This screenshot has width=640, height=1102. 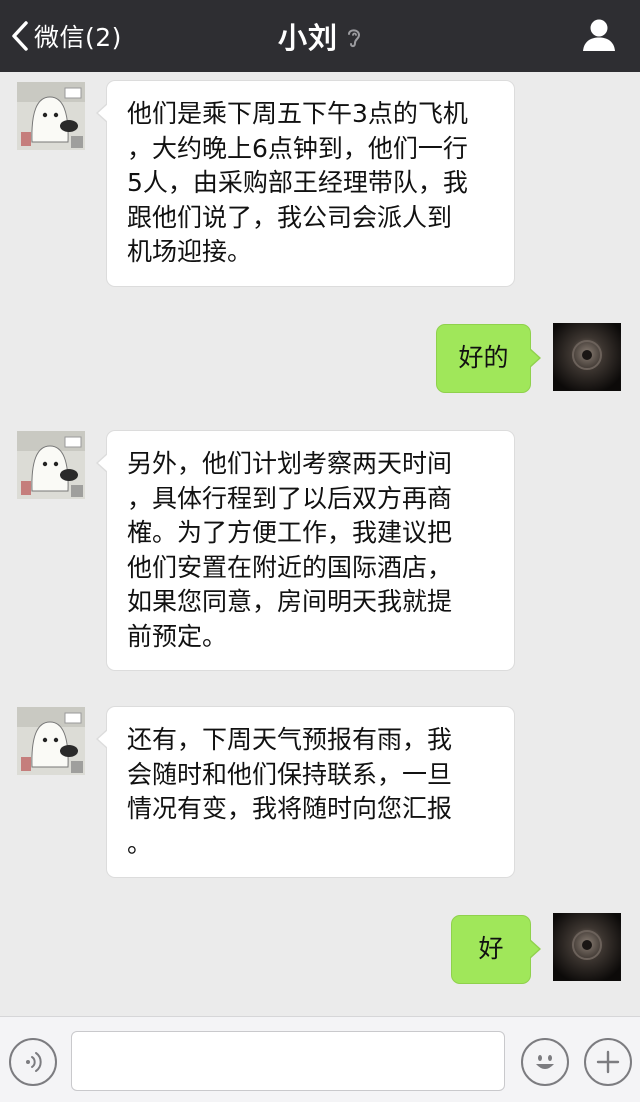 What do you see at coordinates (307, 38) in the screenshot?
I see `chat-title: 小刘` at bounding box center [307, 38].